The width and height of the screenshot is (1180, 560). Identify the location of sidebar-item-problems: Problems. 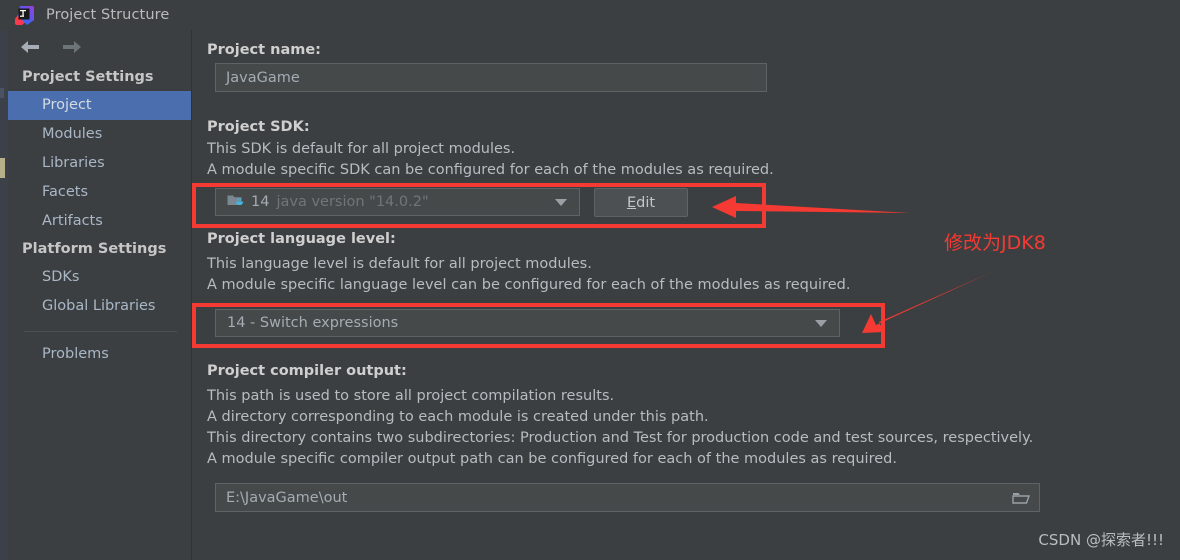
(99, 354).